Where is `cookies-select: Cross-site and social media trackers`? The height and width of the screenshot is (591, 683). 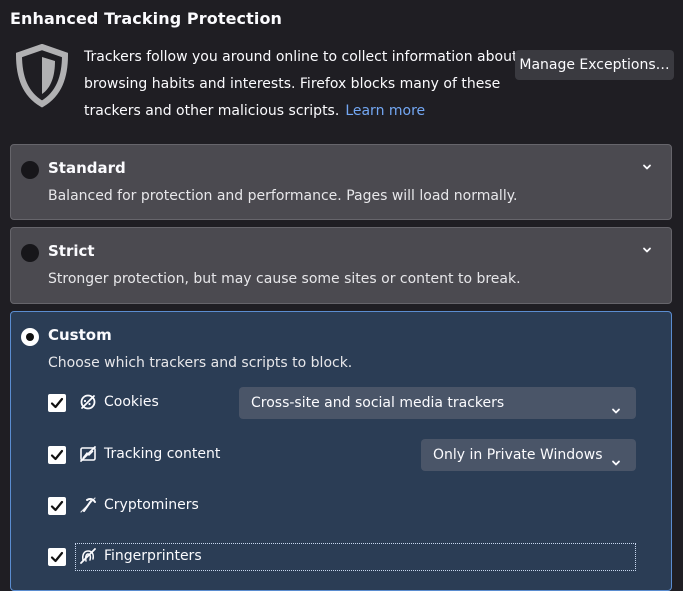 cookies-select: Cross-site and social media trackers is located at coordinates (437, 403).